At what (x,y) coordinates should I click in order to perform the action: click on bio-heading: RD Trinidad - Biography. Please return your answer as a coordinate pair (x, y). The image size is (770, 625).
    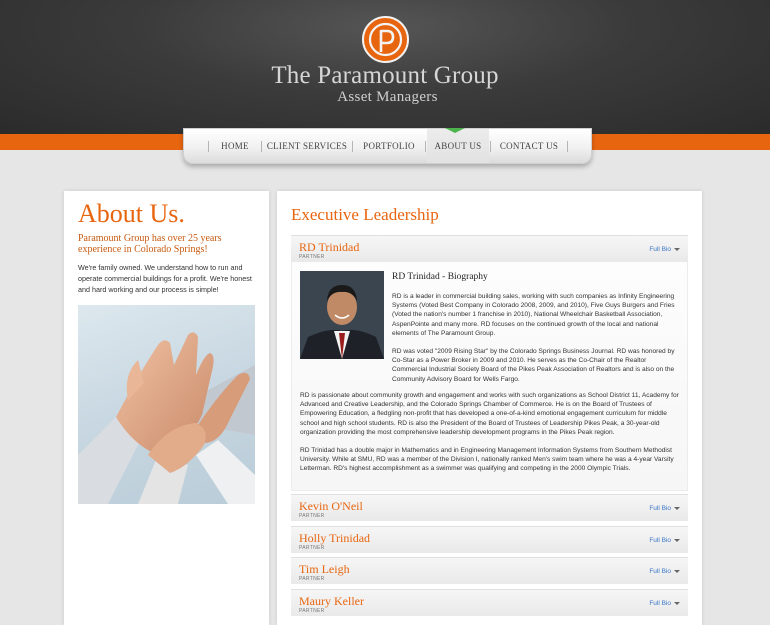
    Looking at the image, I should click on (440, 277).